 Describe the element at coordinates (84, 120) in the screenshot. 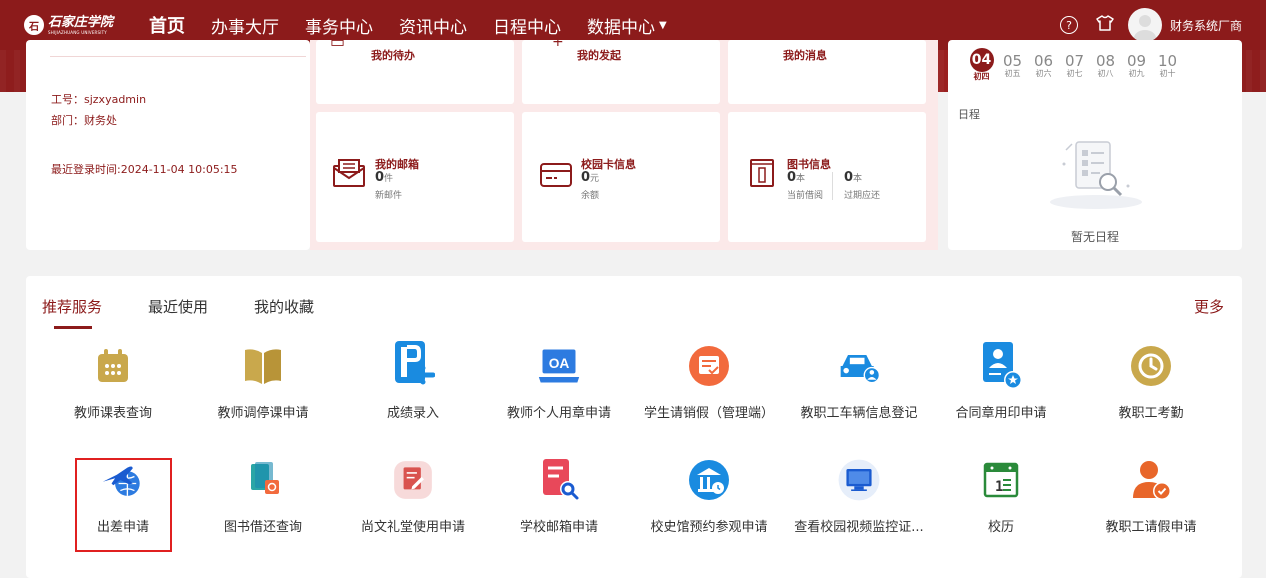

I see `department: 部门：财务处` at that location.